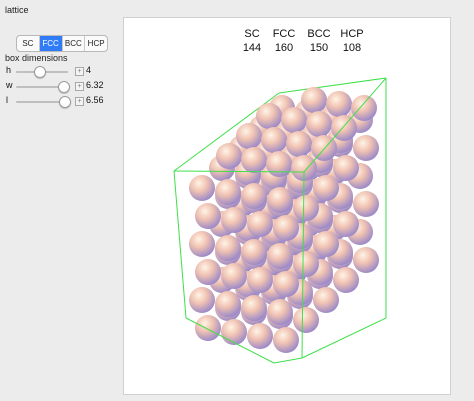 Image resolution: width=474 pixels, height=401 pixels. What do you see at coordinates (7, 100) in the screenshot?
I see `l-slider-label: l` at bounding box center [7, 100].